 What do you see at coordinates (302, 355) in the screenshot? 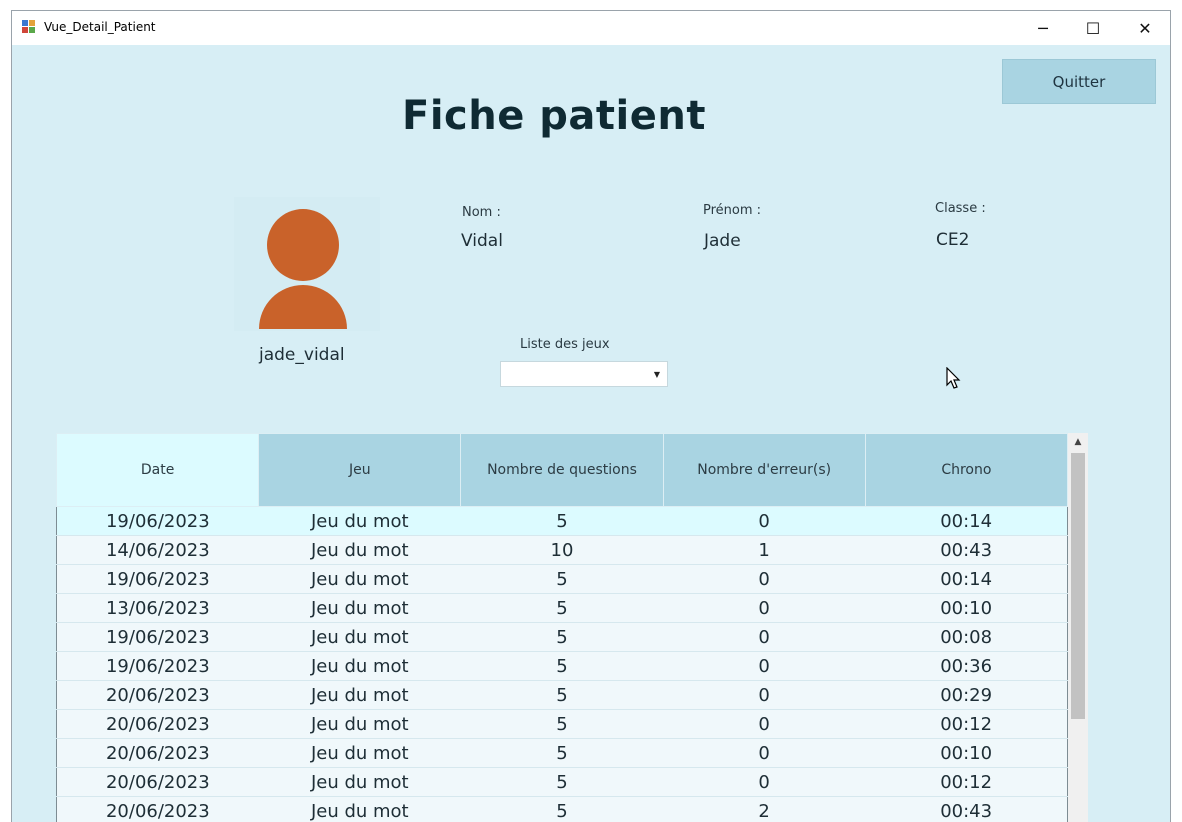
I see `username-label: jade_vidal` at bounding box center [302, 355].